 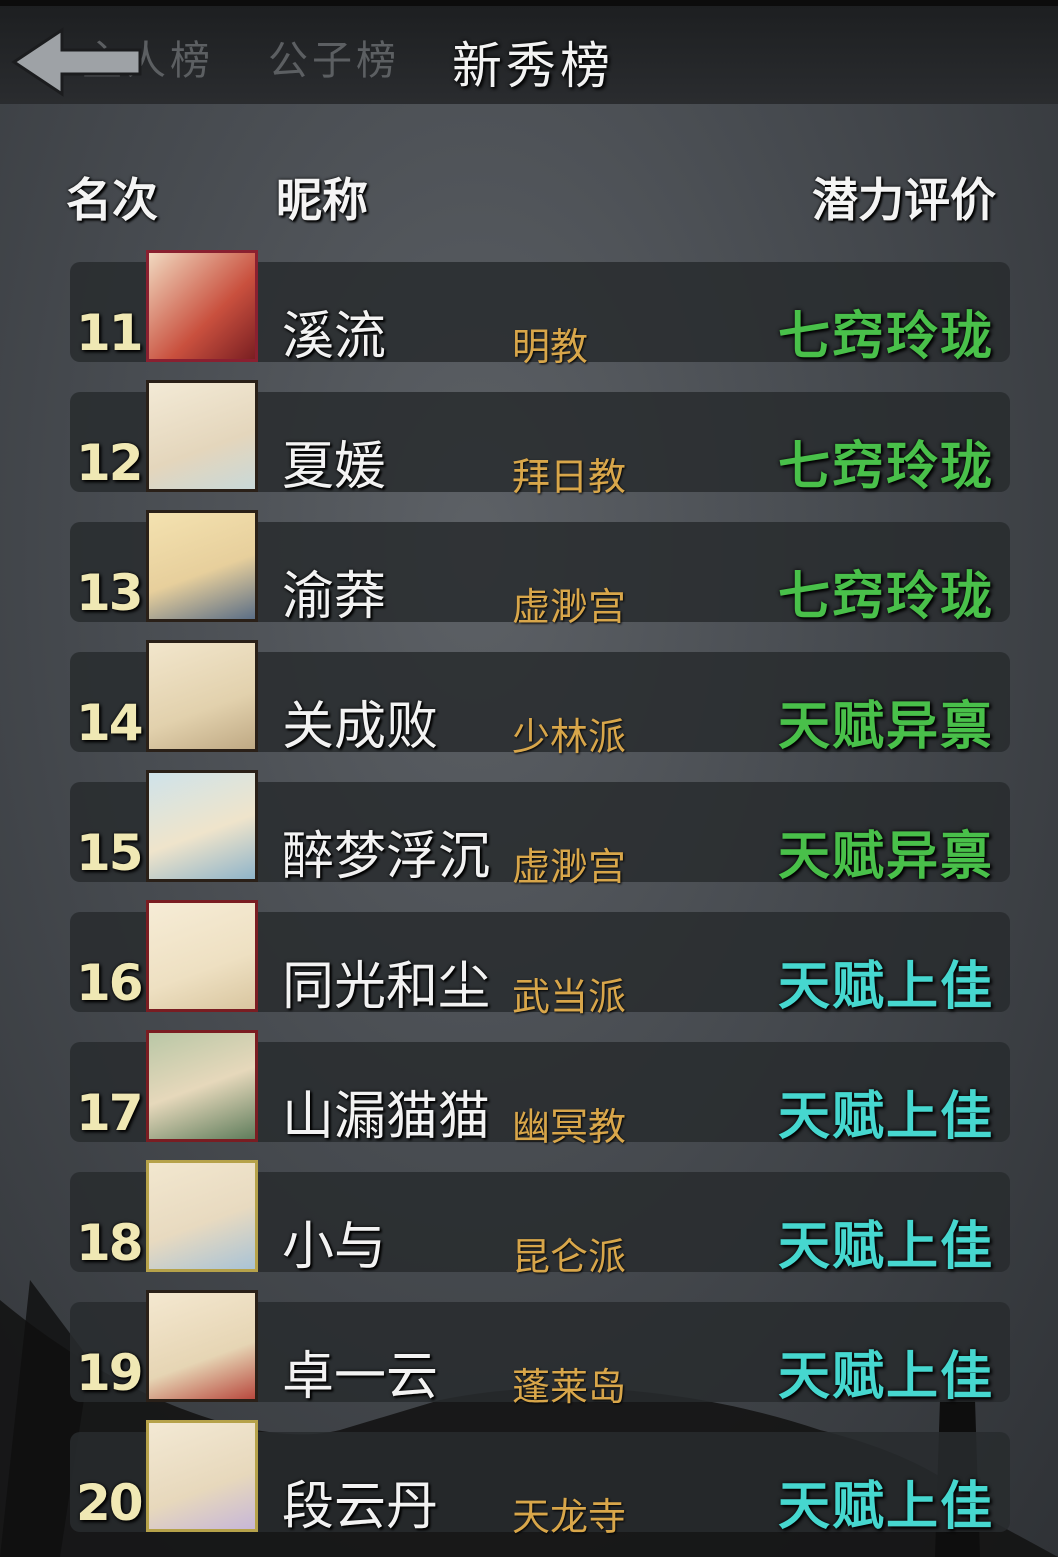 What do you see at coordinates (360, 1507) in the screenshot?
I see `player-nickname: 段云丹` at bounding box center [360, 1507].